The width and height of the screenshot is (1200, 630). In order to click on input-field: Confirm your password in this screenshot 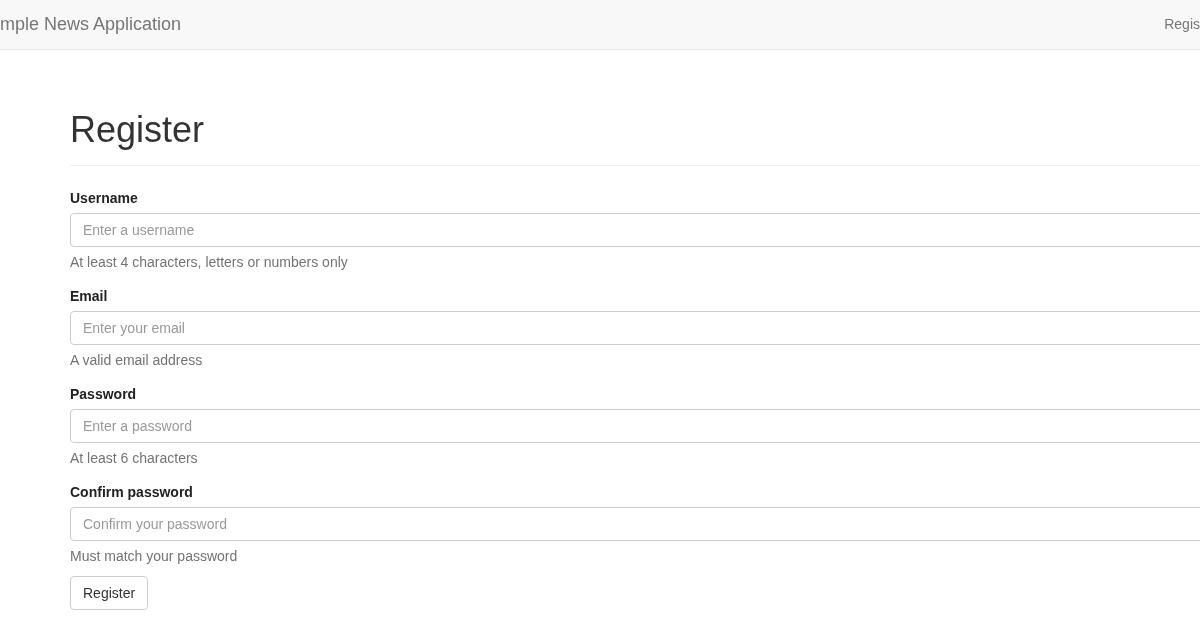, I will do `click(635, 524)`.